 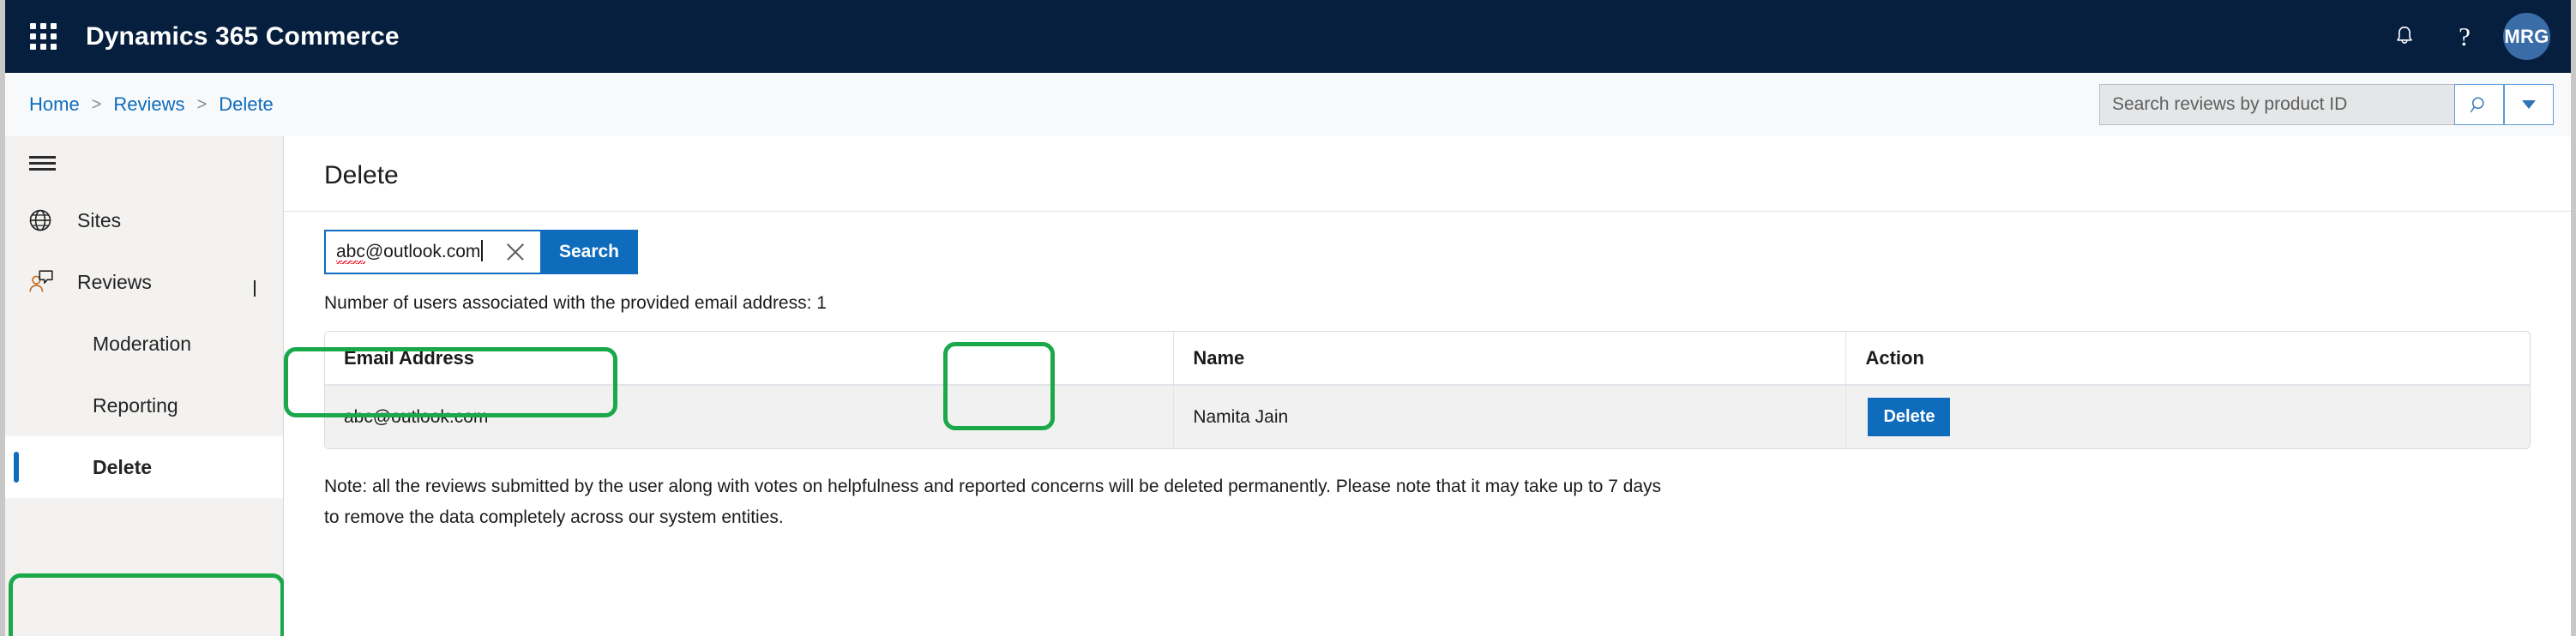 What do you see at coordinates (144, 220) in the screenshot?
I see `sidebar-item-sites: Sites` at bounding box center [144, 220].